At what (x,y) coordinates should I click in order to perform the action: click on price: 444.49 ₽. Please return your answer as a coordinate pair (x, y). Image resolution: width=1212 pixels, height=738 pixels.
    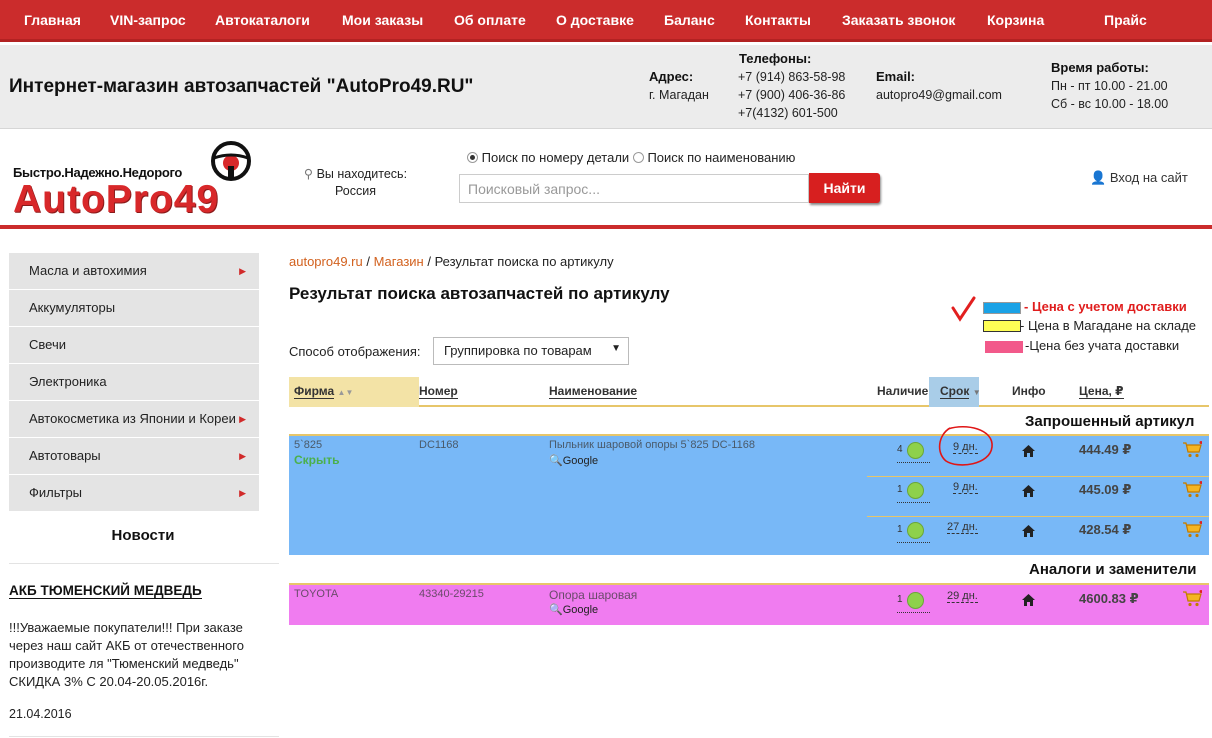
    Looking at the image, I should click on (1105, 449).